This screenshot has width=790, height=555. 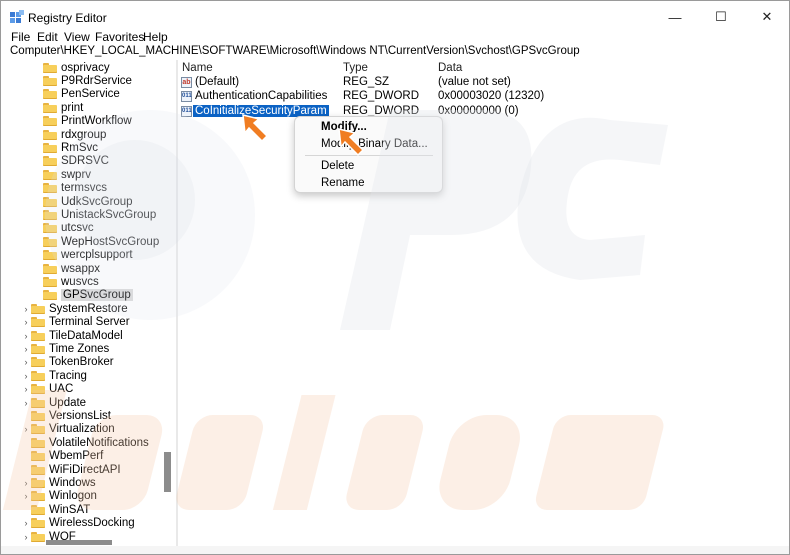 What do you see at coordinates (20, 37) in the screenshot?
I see `menu-file: File` at bounding box center [20, 37].